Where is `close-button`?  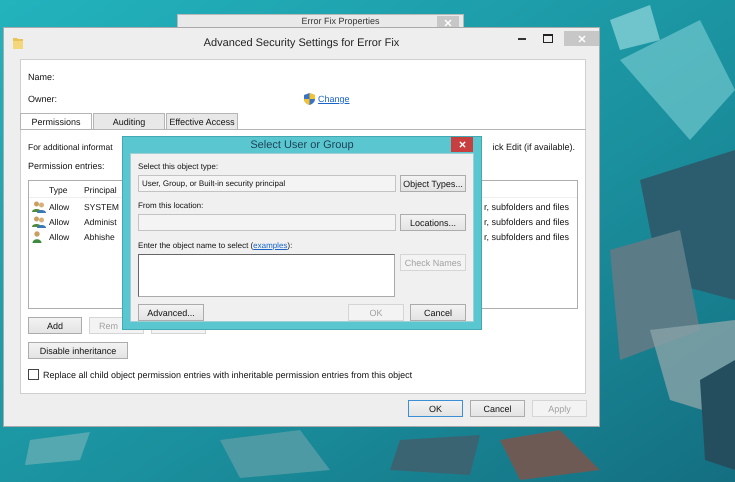 close-button is located at coordinates (462, 144).